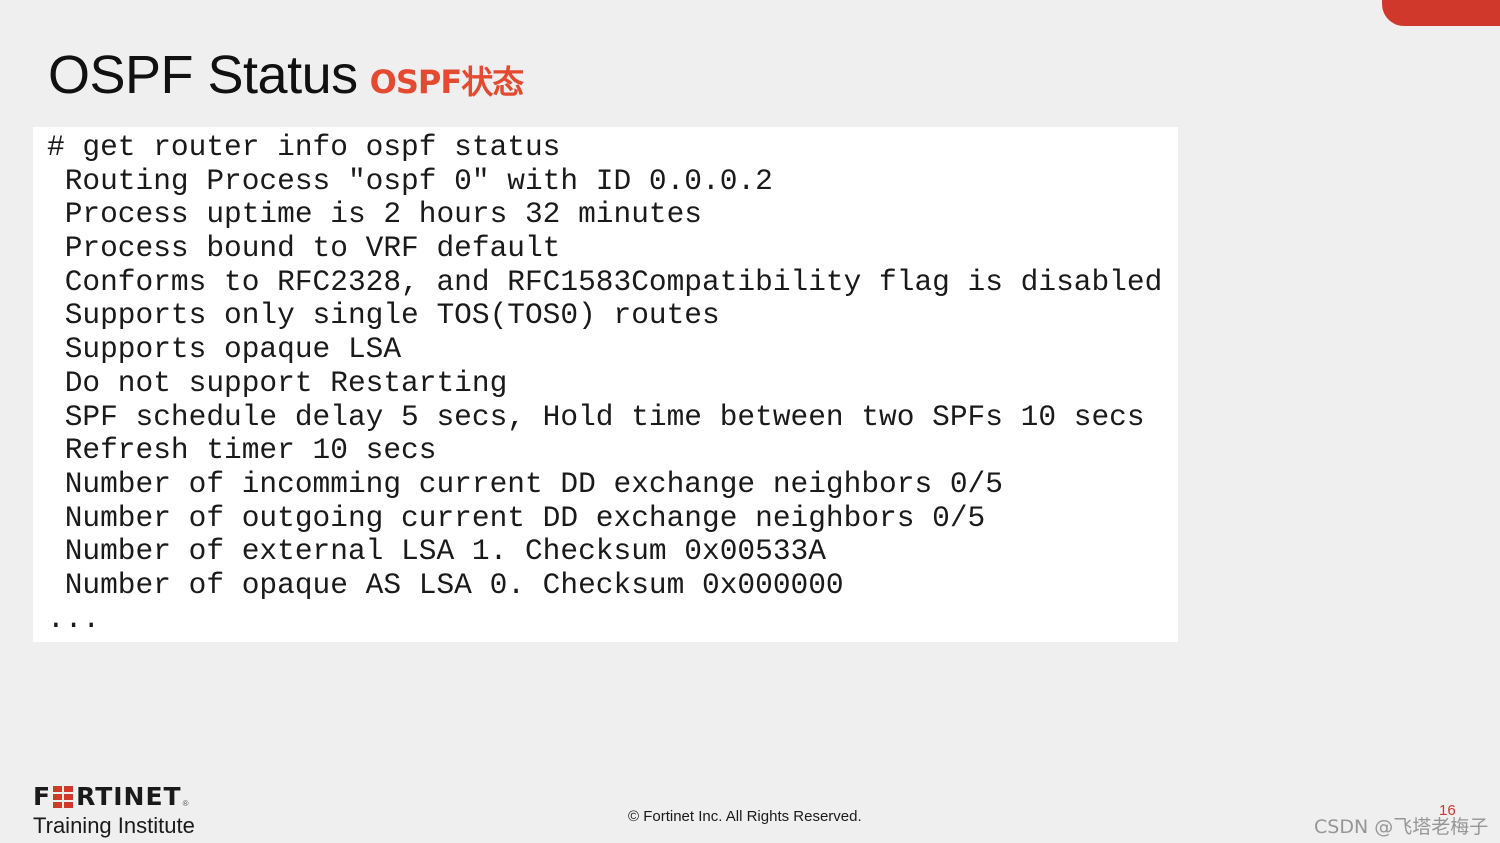 This screenshot has height=843, width=1500. I want to click on registered-mark: ®, so click(185, 803).